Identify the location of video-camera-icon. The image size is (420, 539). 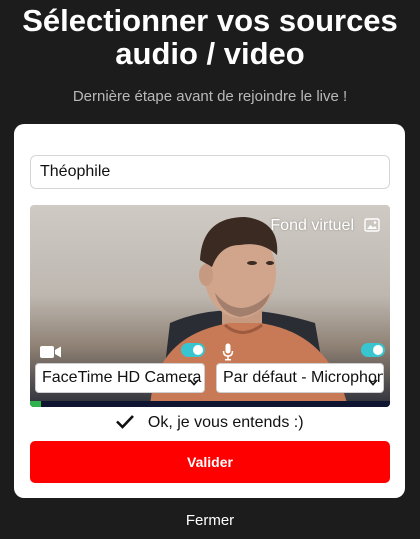
(51, 354).